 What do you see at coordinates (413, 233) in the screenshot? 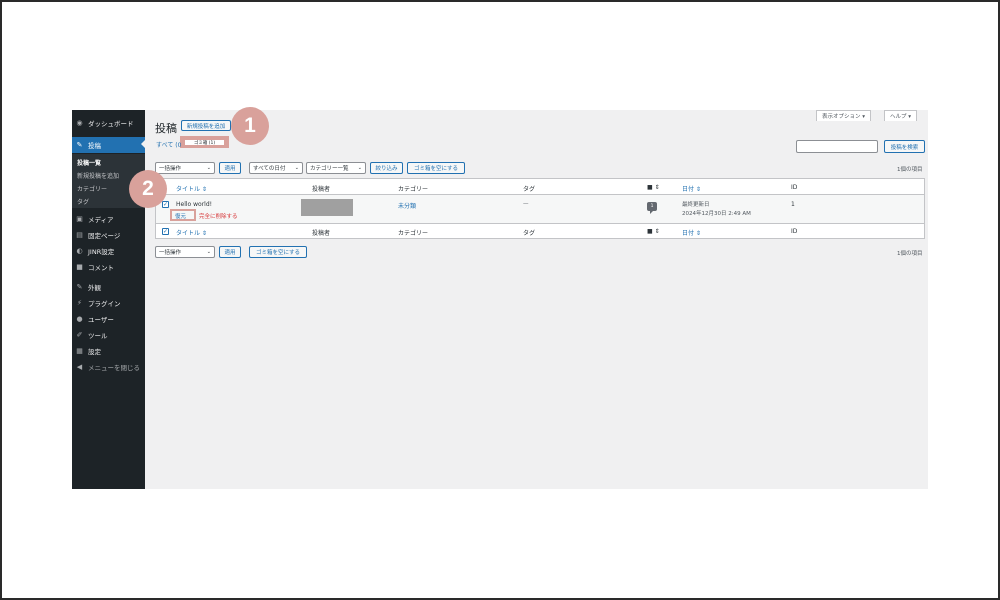
I see `column-categories-footer: カテゴリー` at bounding box center [413, 233].